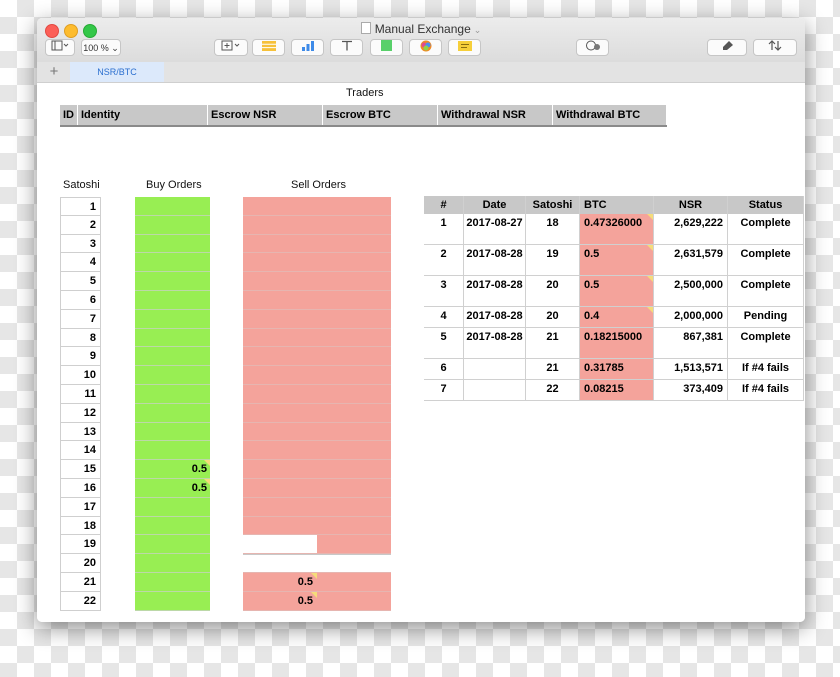 The width and height of the screenshot is (840, 677). I want to click on order-nsr-cell: 867,381, so click(691, 343).